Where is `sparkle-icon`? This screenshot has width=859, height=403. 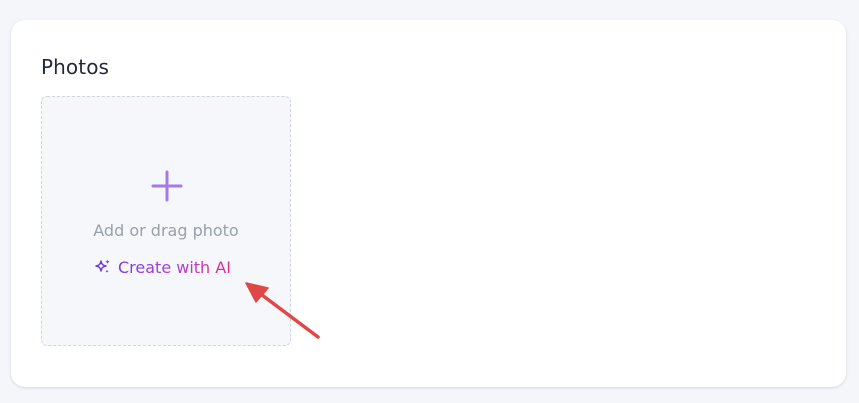 sparkle-icon is located at coordinates (102, 266).